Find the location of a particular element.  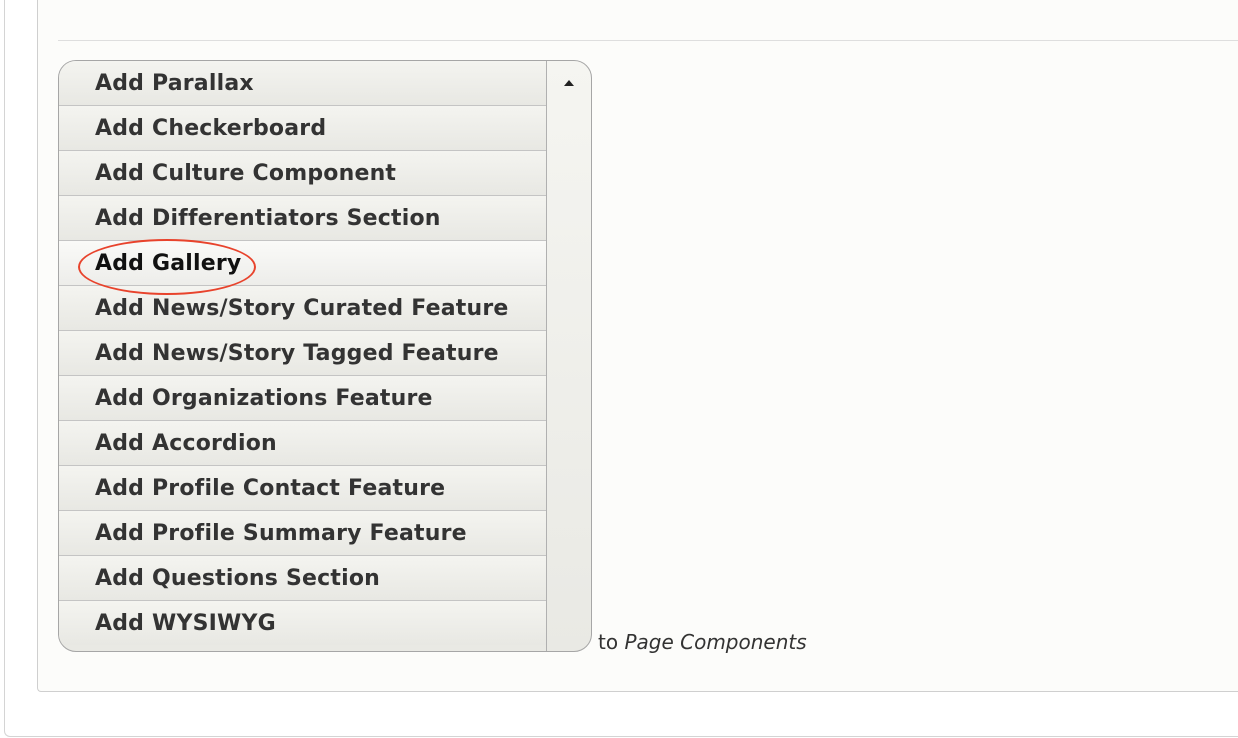

add-news-story-curated-feature-button: Add News/Story Curated Feature is located at coordinates (302, 308).